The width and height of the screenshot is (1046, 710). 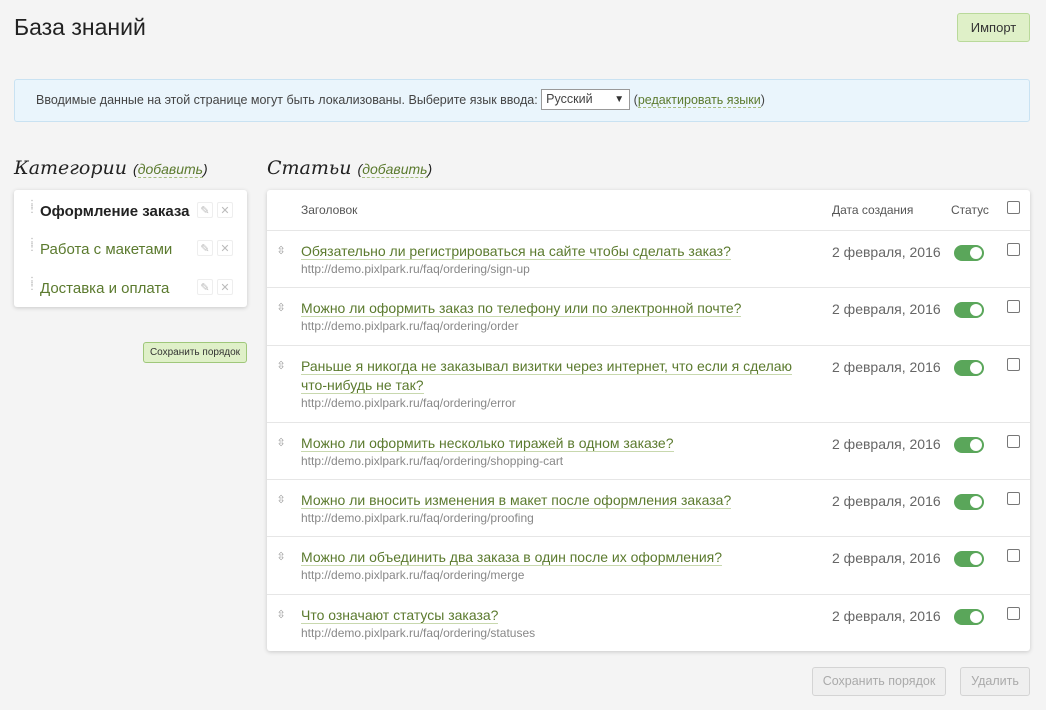 What do you see at coordinates (551, 615) in the screenshot?
I see `article-title-link: Что означают статусы заказа?` at bounding box center [551, 615].